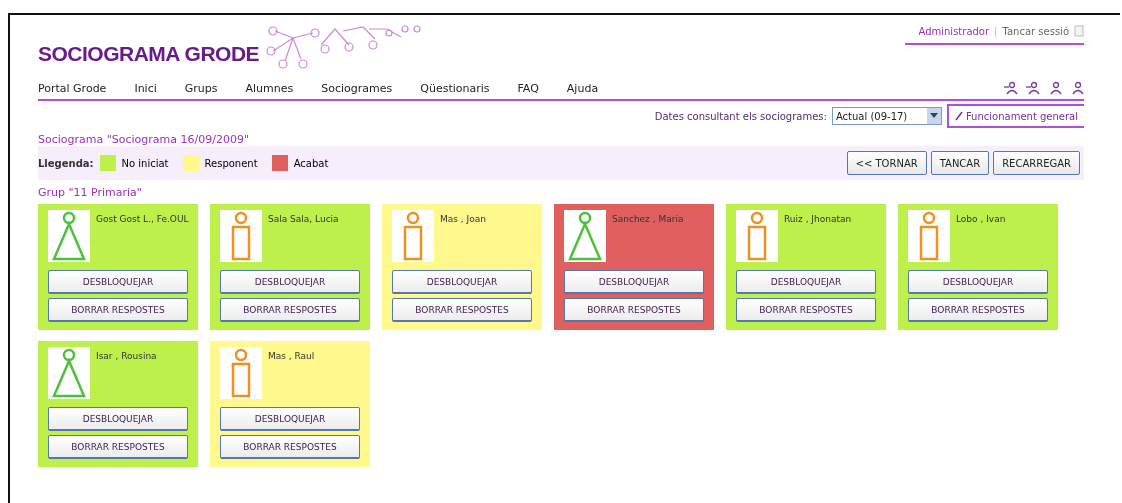  Describe the element at coordinates (144, 139) in the screenshot. I see `sociogram-title: Sociograma "Sociograma 16/09/2009"` at that location.